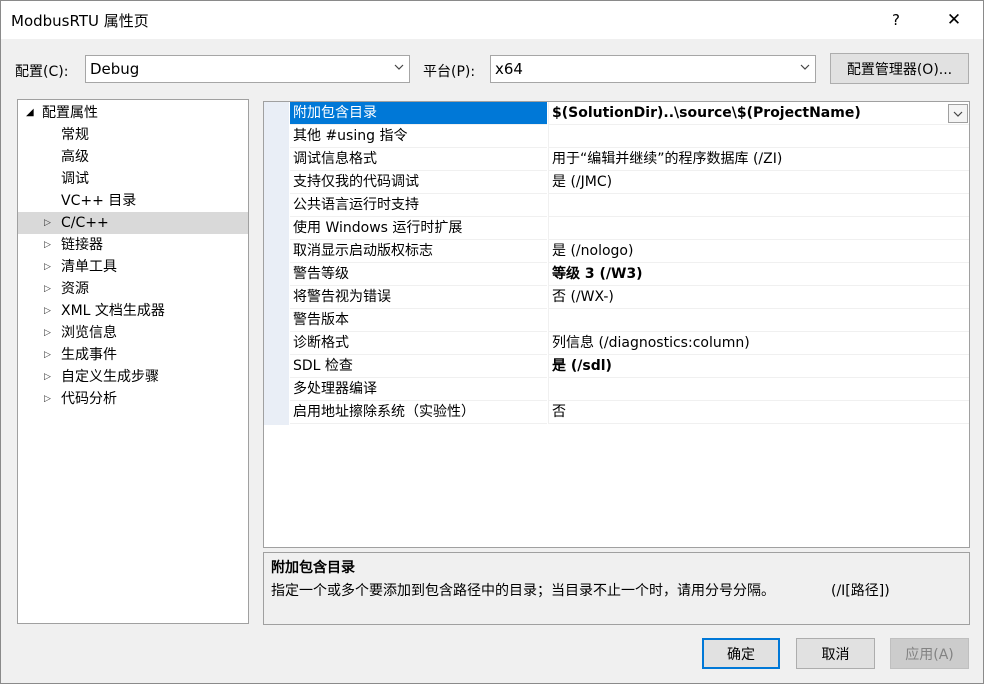  I want to click on property-row: 取消显示启动版权标志是 (/nologo), so click(616, 251).